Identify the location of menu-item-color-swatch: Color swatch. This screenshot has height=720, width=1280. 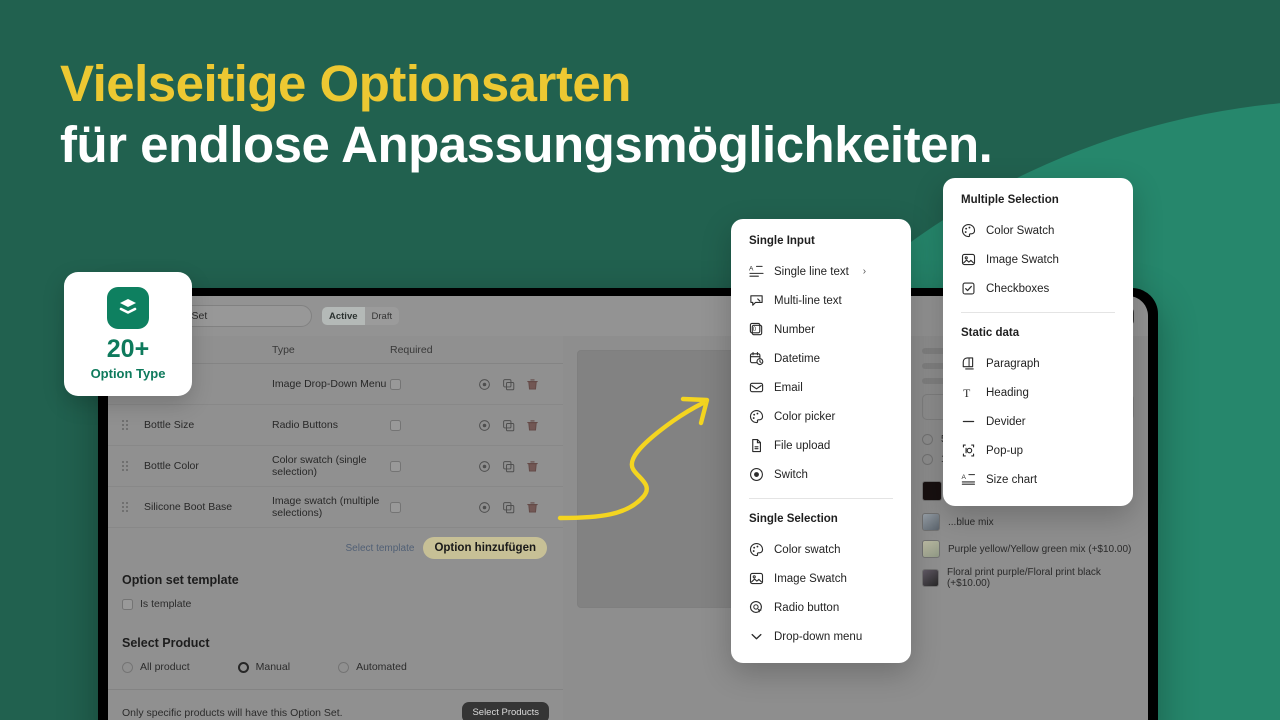
(821, 549).